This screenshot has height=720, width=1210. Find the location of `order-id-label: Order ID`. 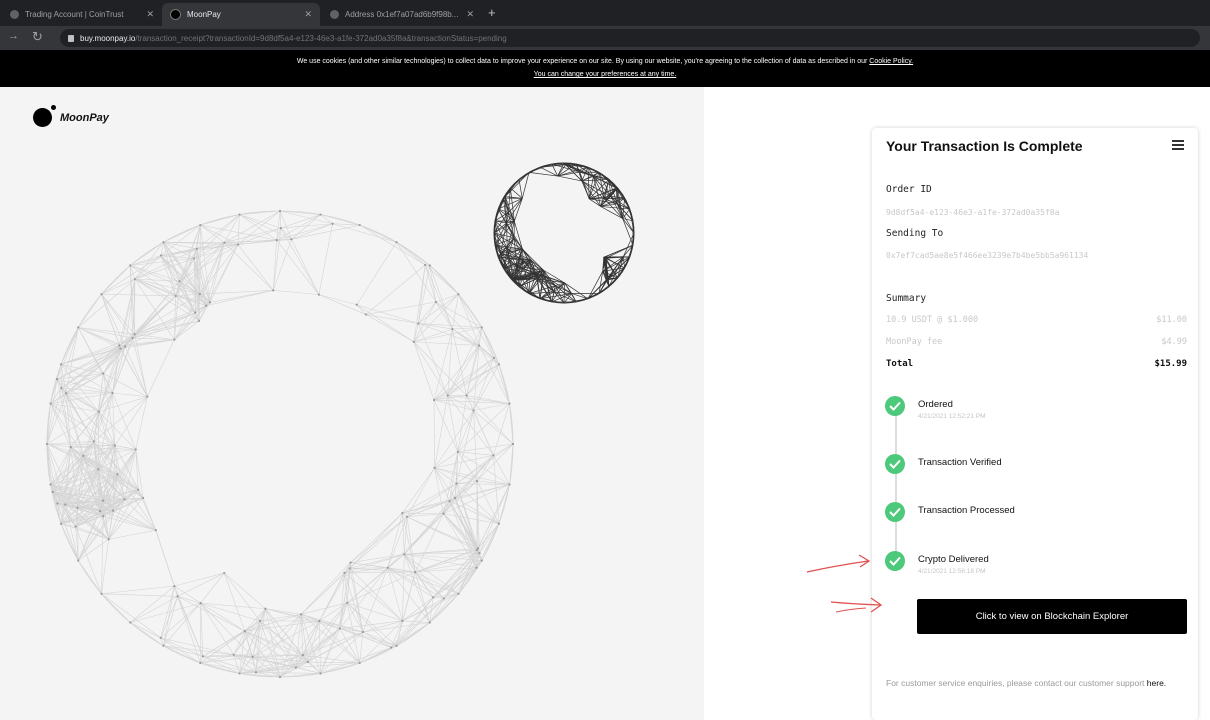

order-id-label: Order ID is located at coordinates (909, 189).